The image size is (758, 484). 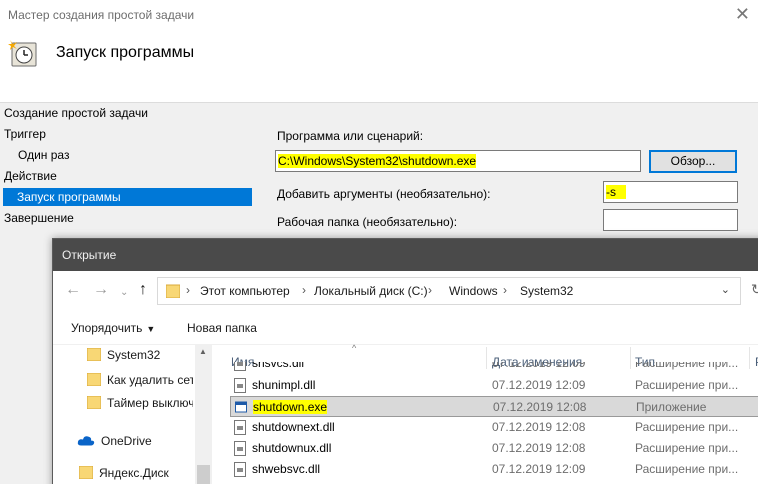 I want to click on file-name: shutdownux.dll, so click(x=292, y=448).